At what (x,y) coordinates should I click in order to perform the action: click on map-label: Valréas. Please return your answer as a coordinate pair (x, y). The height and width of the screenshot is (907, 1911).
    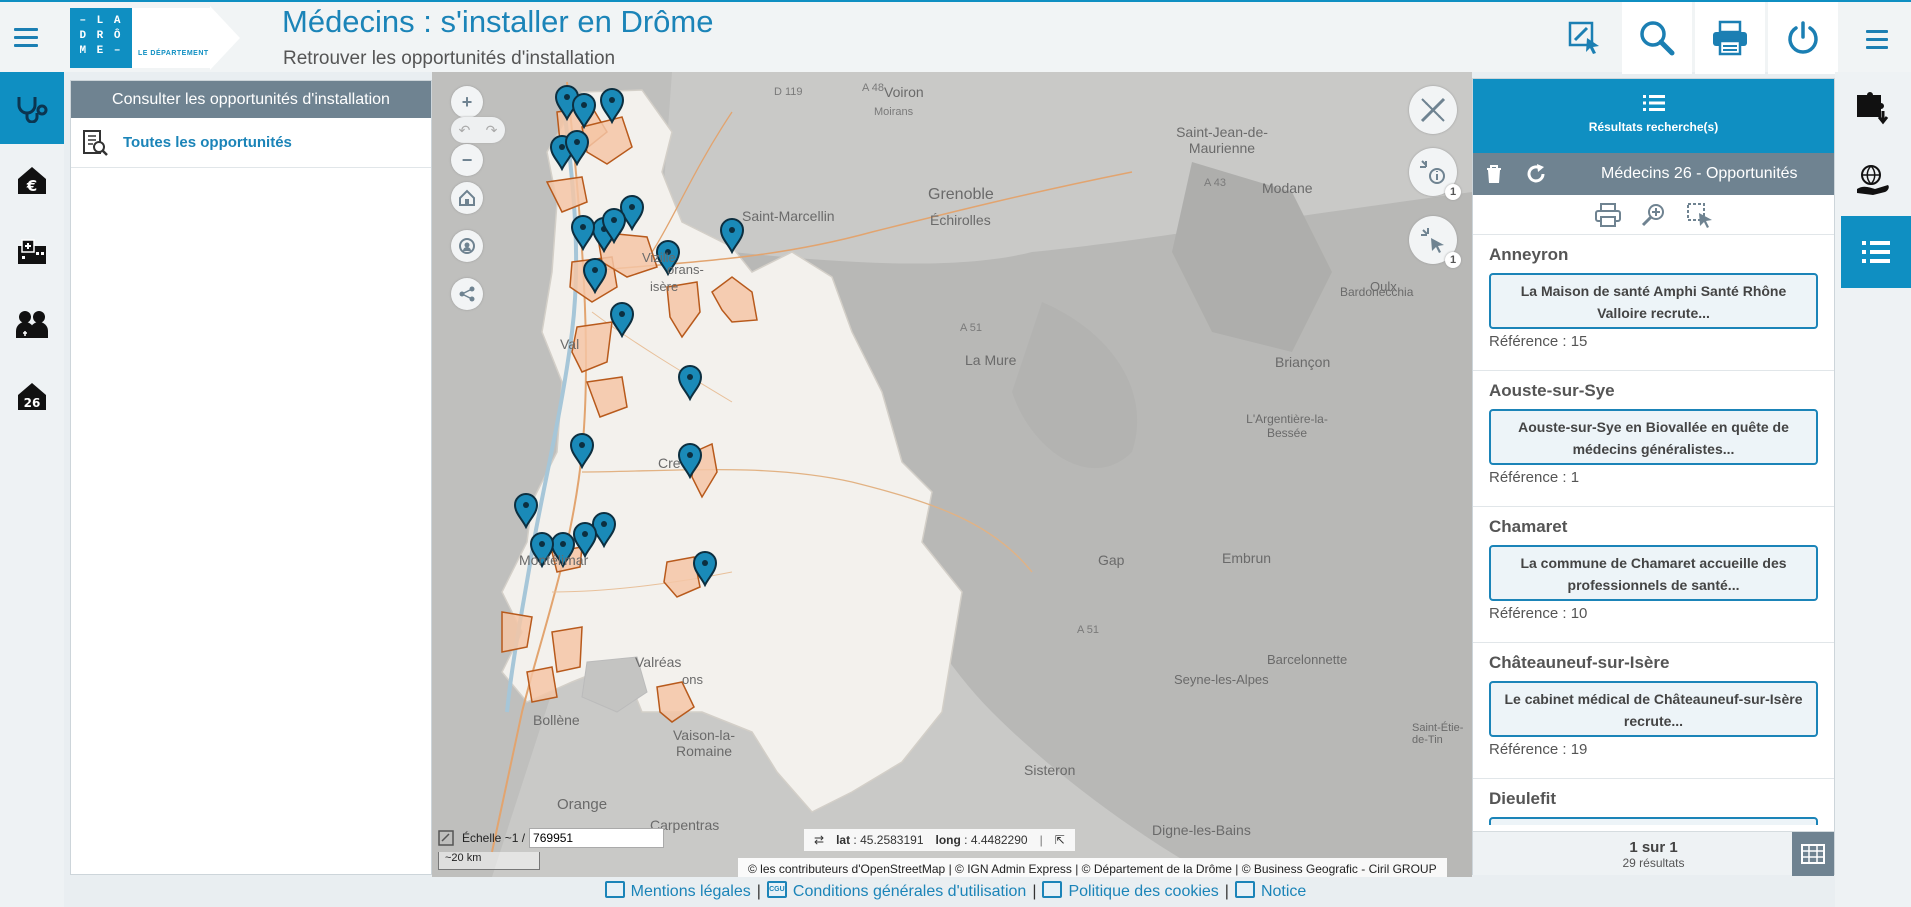
    Looking at the image, I should click on (658, 662).